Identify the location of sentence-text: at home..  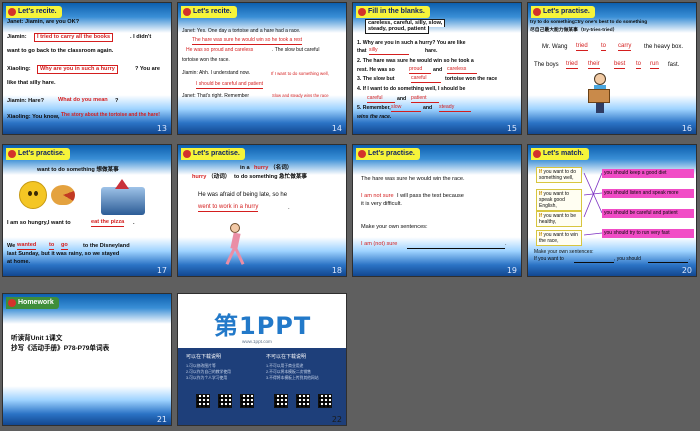
(19, 262).